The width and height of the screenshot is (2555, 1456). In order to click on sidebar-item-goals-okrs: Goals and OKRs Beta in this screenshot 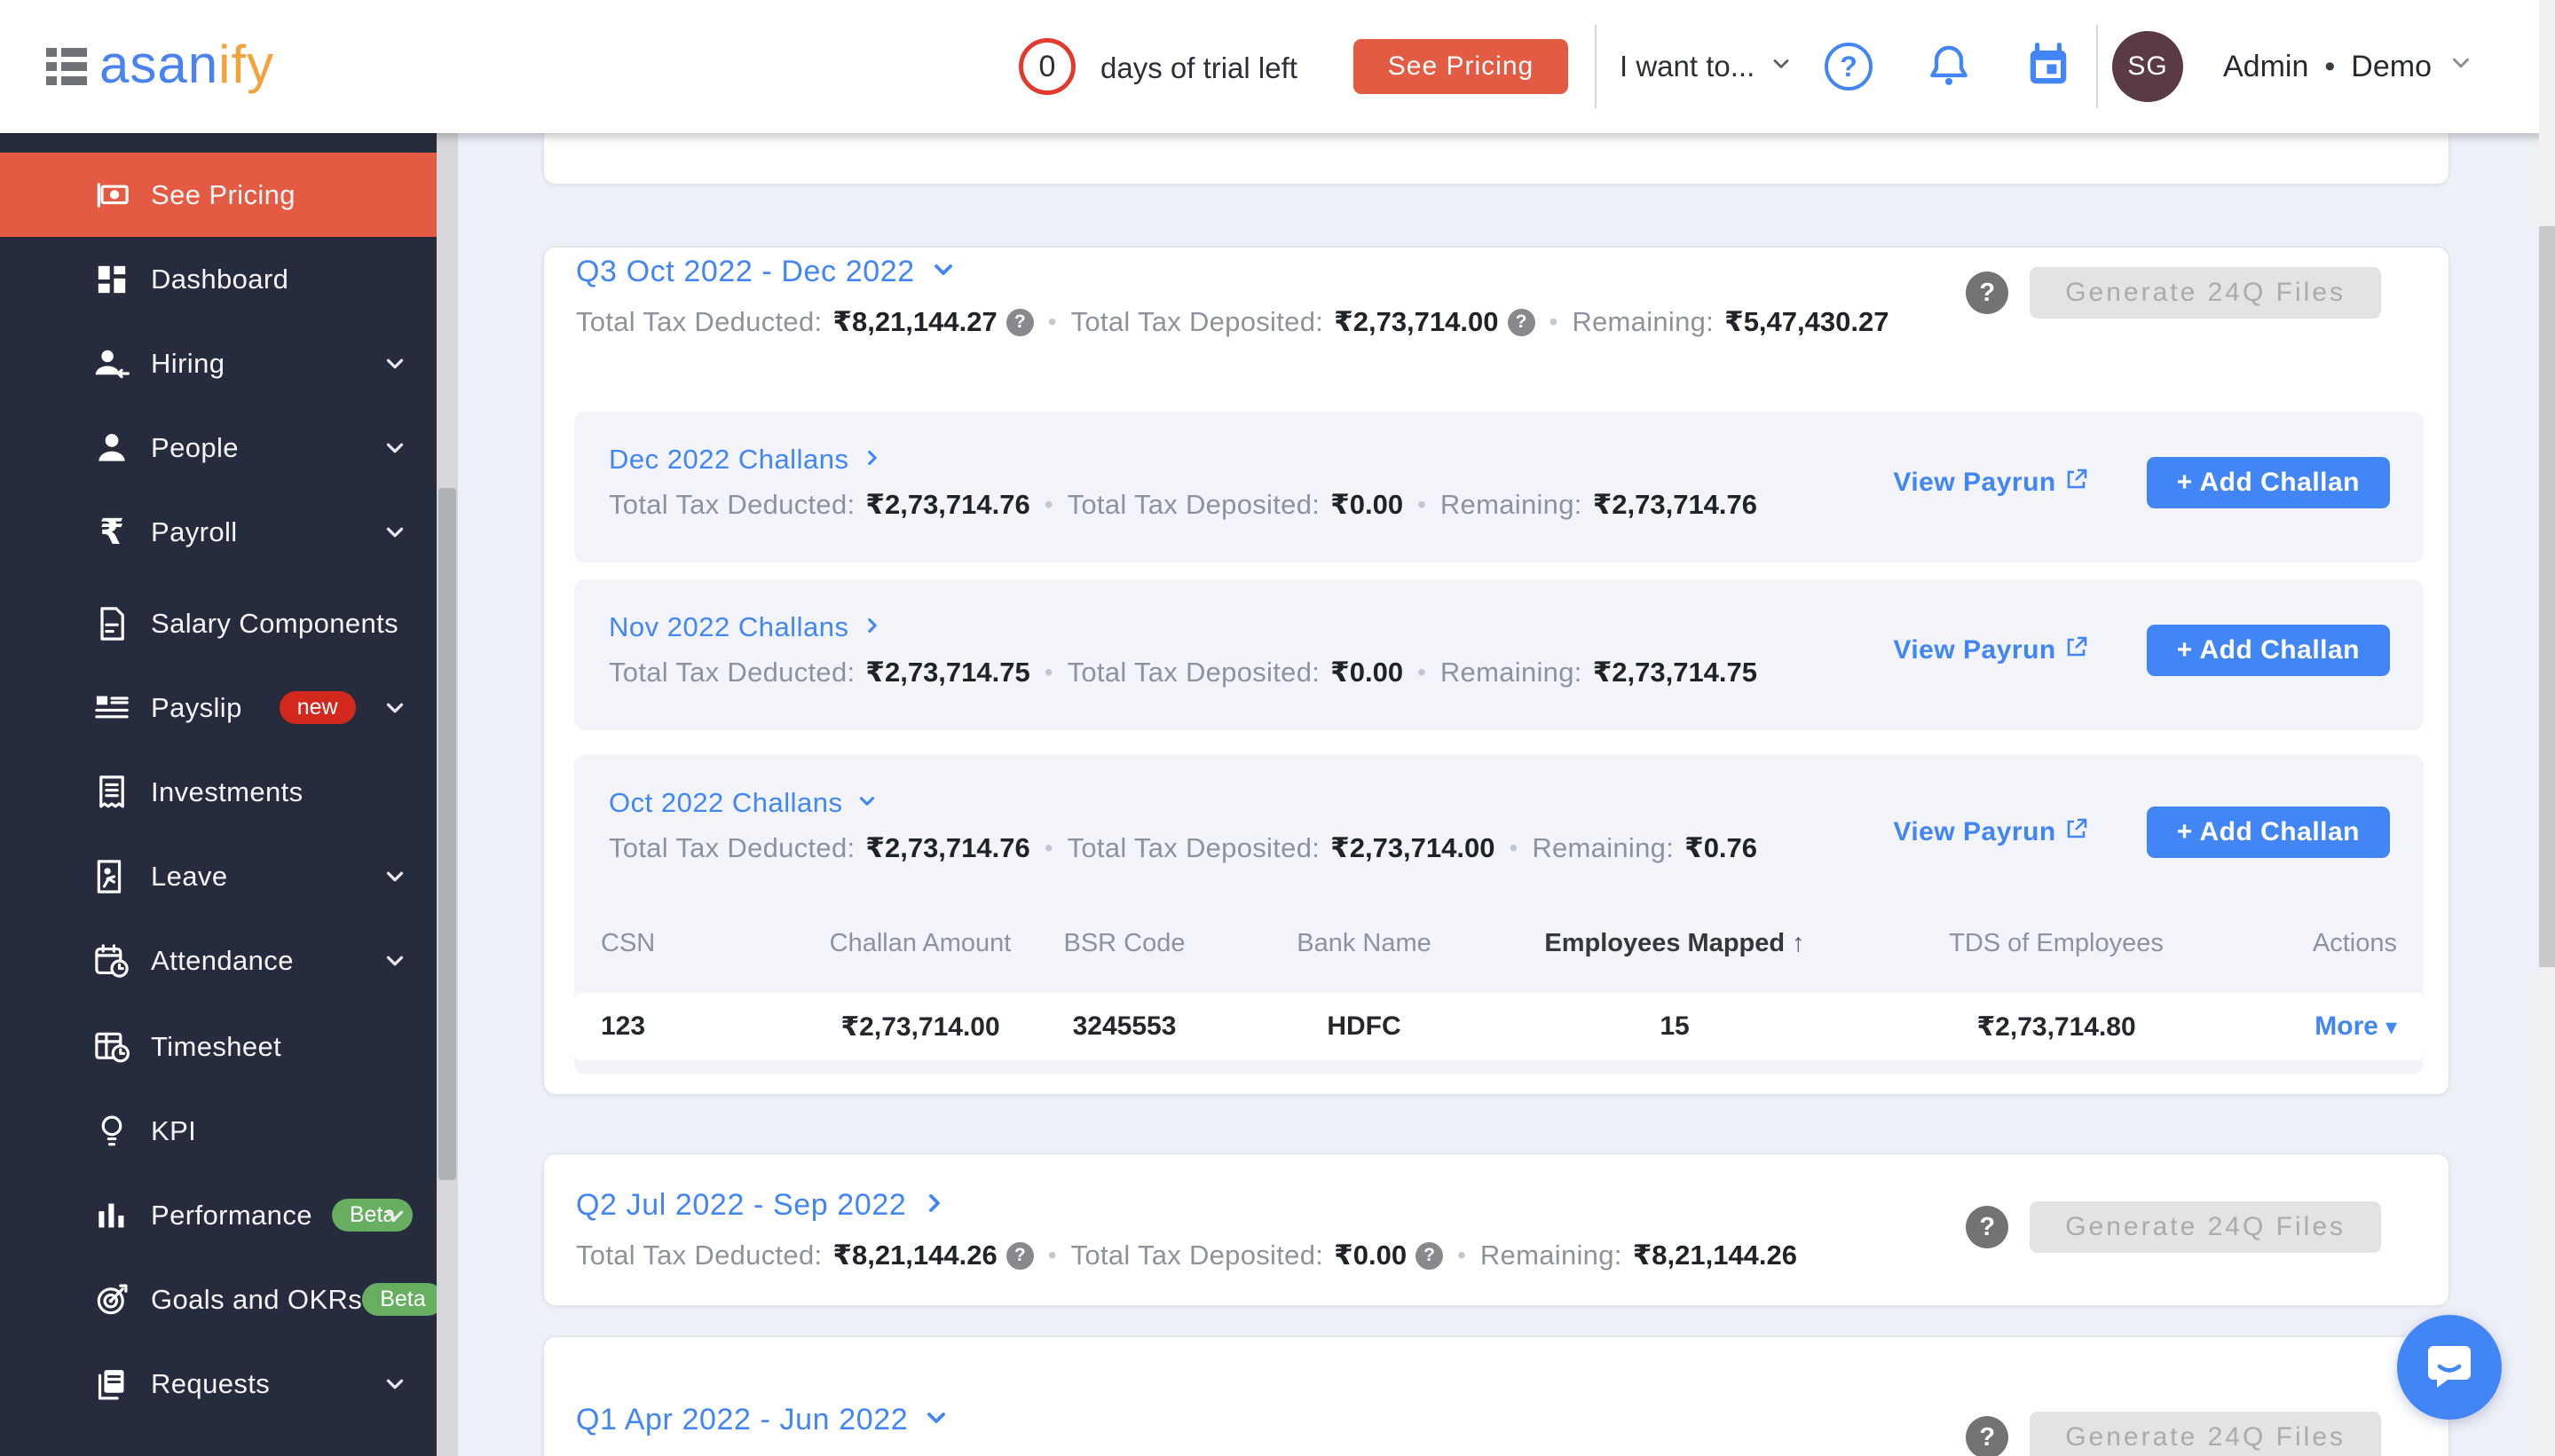, I will do `click(222, 1299)`.